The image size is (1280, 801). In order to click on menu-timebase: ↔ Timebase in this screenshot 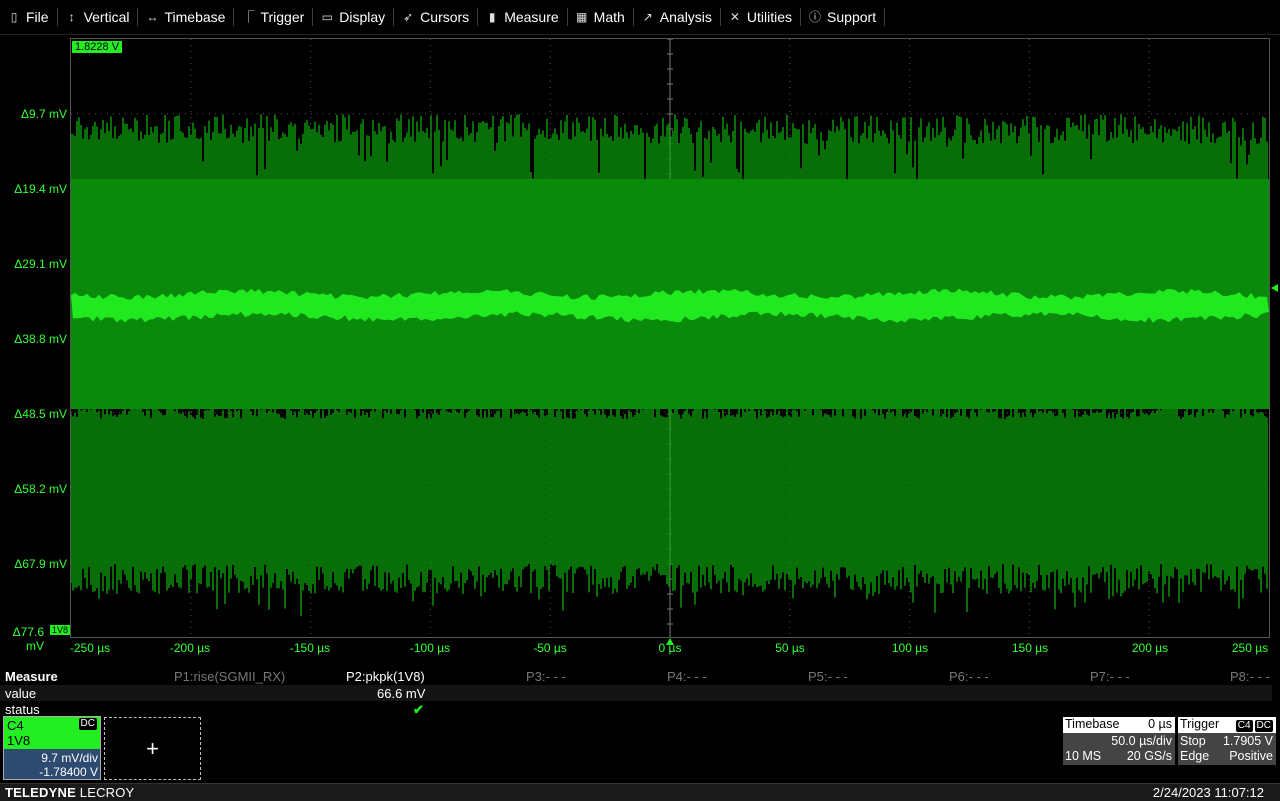, I will do `click(186, 17)`.